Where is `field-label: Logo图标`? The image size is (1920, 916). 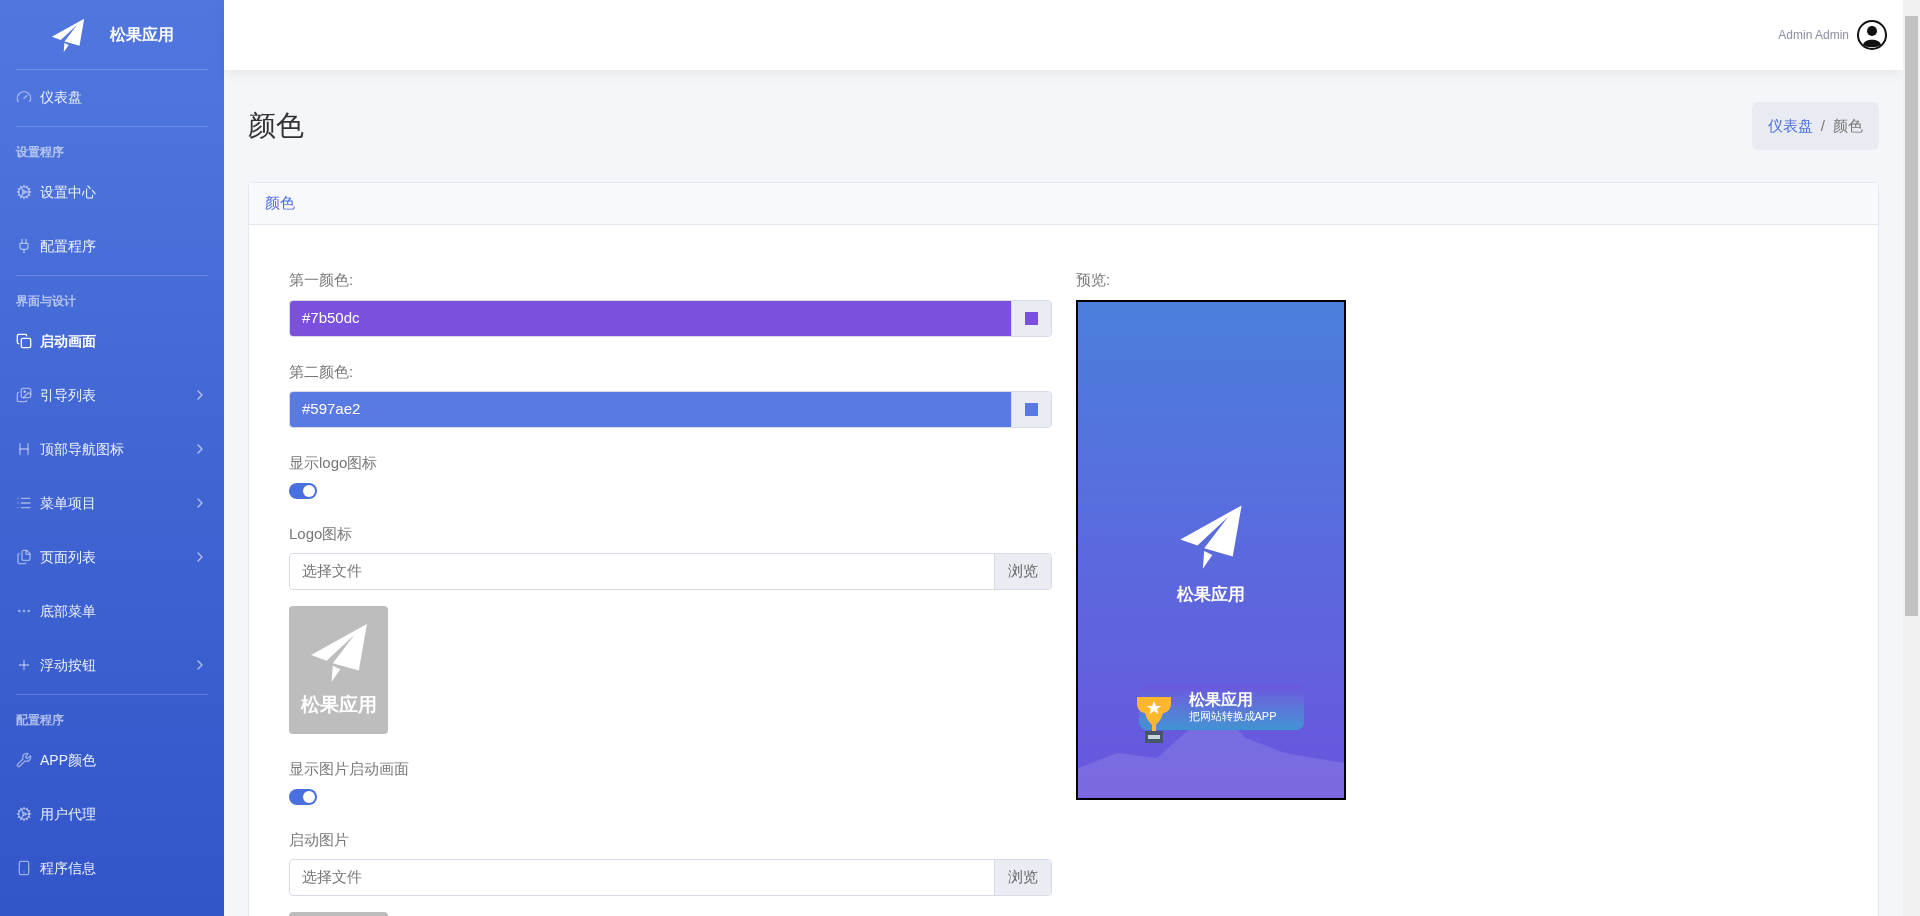 field-label: Logo图标 is located at coordinates (321, 533).